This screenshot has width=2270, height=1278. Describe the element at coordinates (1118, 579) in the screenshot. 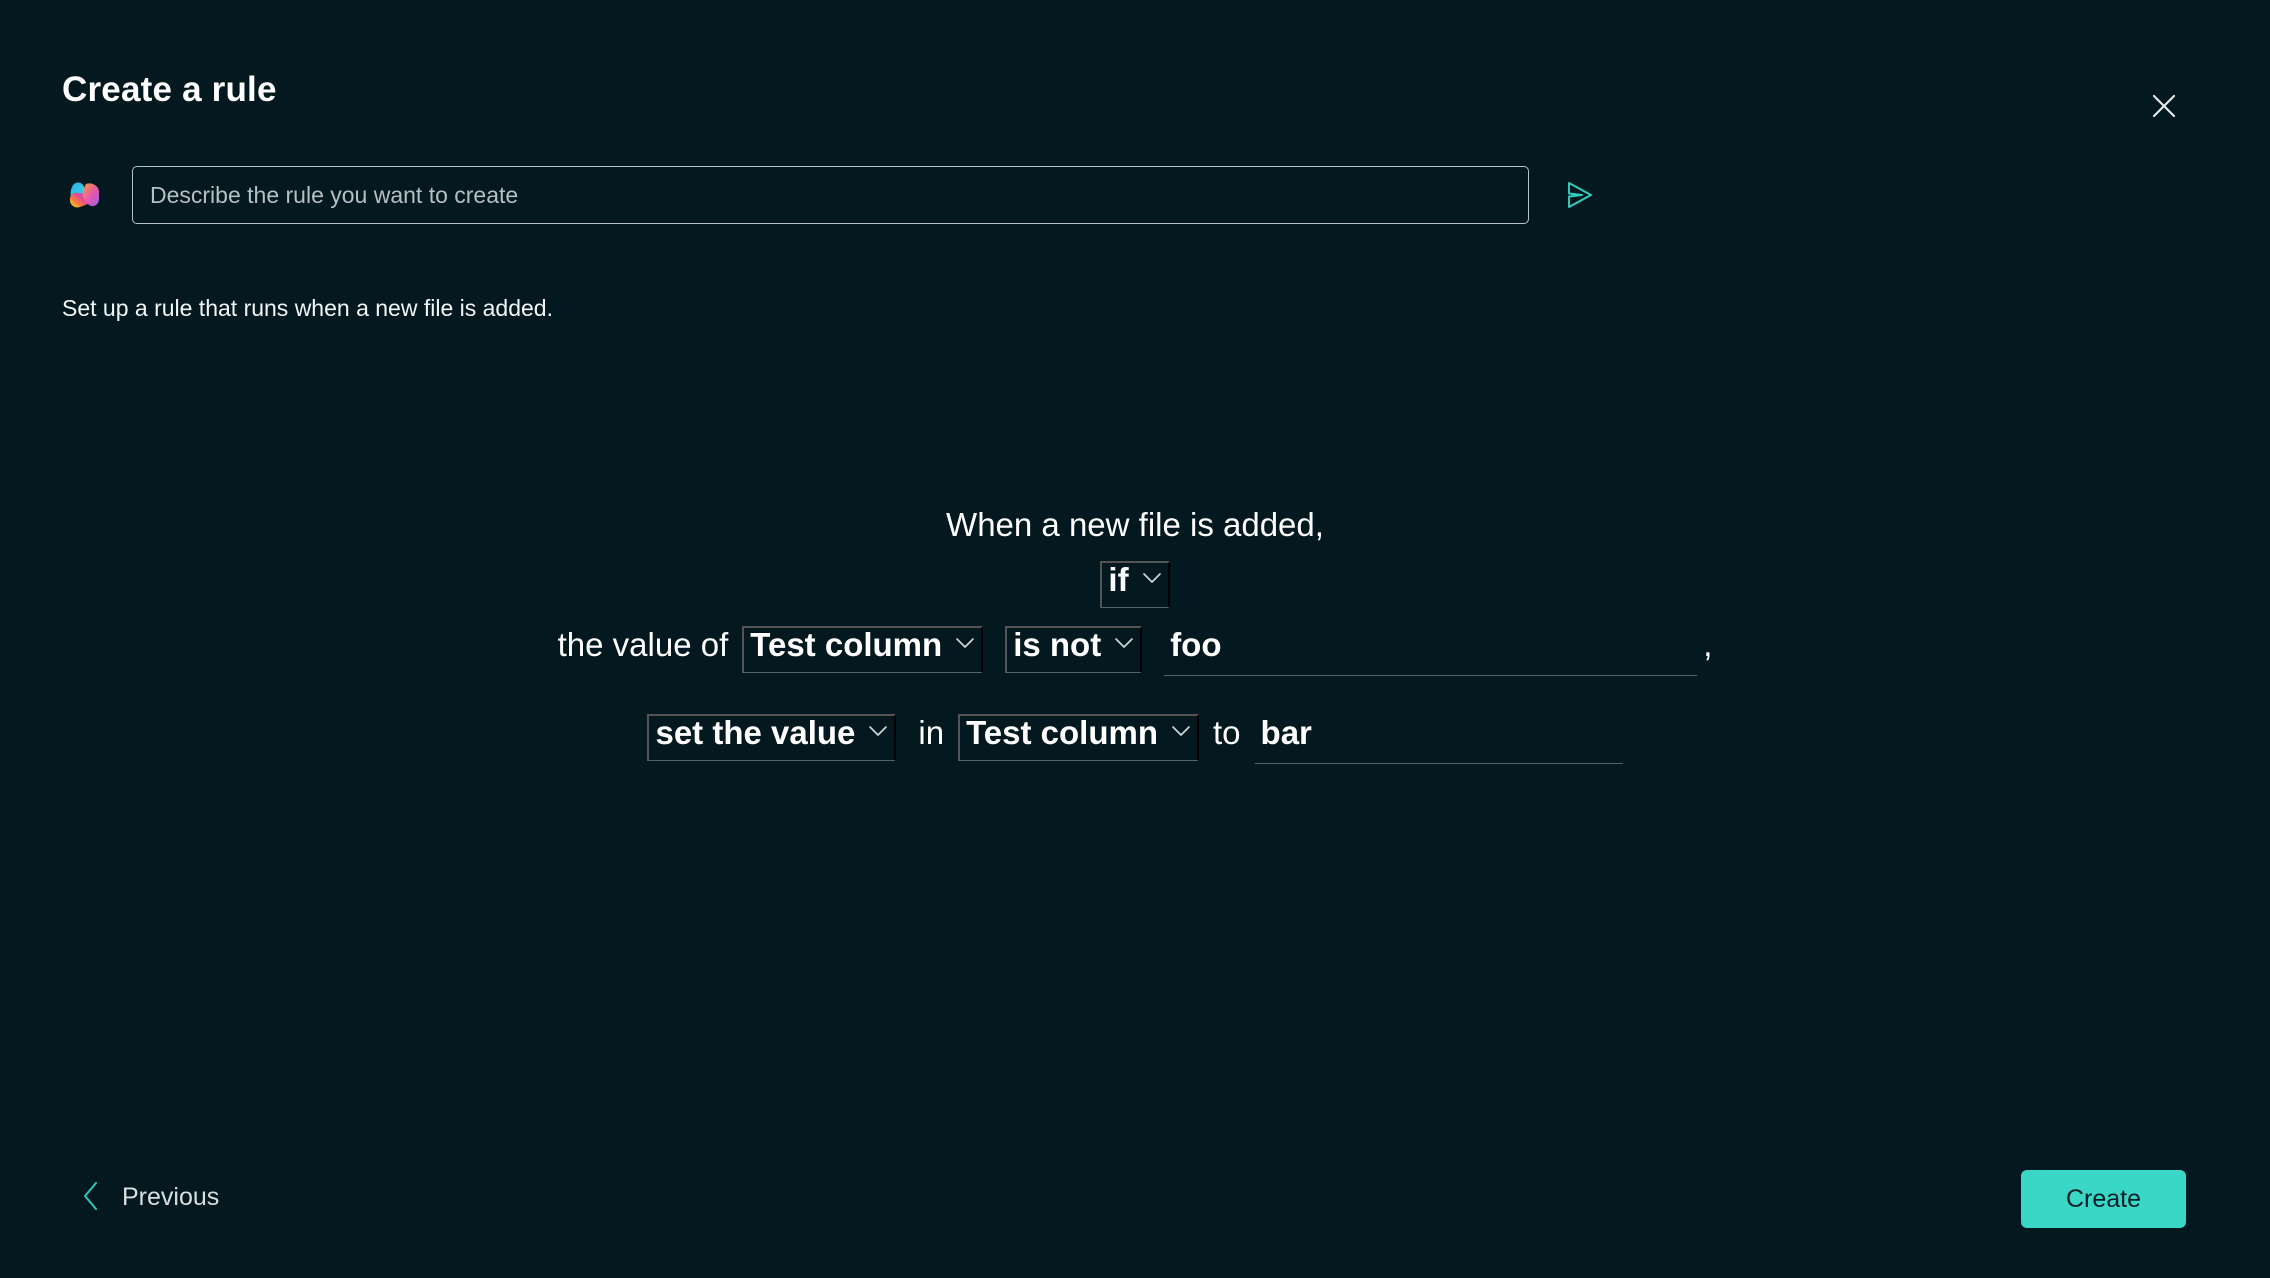

I see `condition-keyword-label: if` at that location.